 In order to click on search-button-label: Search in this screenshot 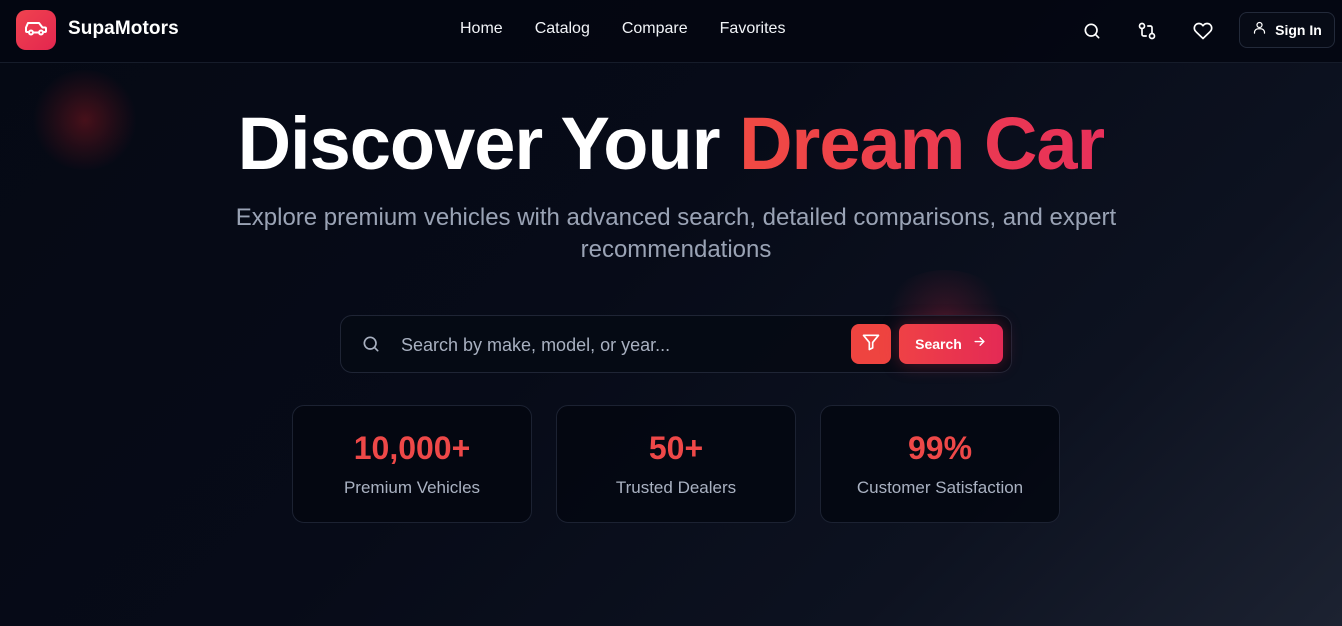, I will do `click(938, 344)`.